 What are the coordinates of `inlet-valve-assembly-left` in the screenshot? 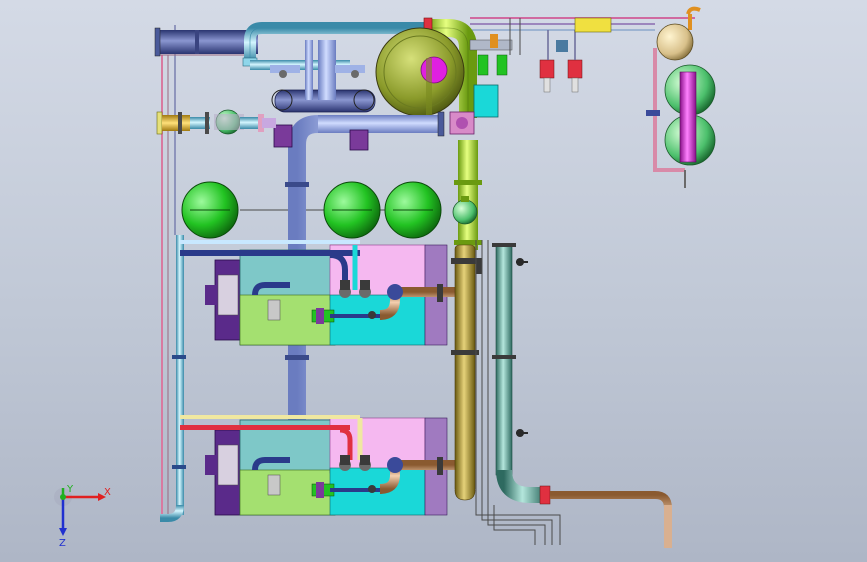 It's located at (210, 122).